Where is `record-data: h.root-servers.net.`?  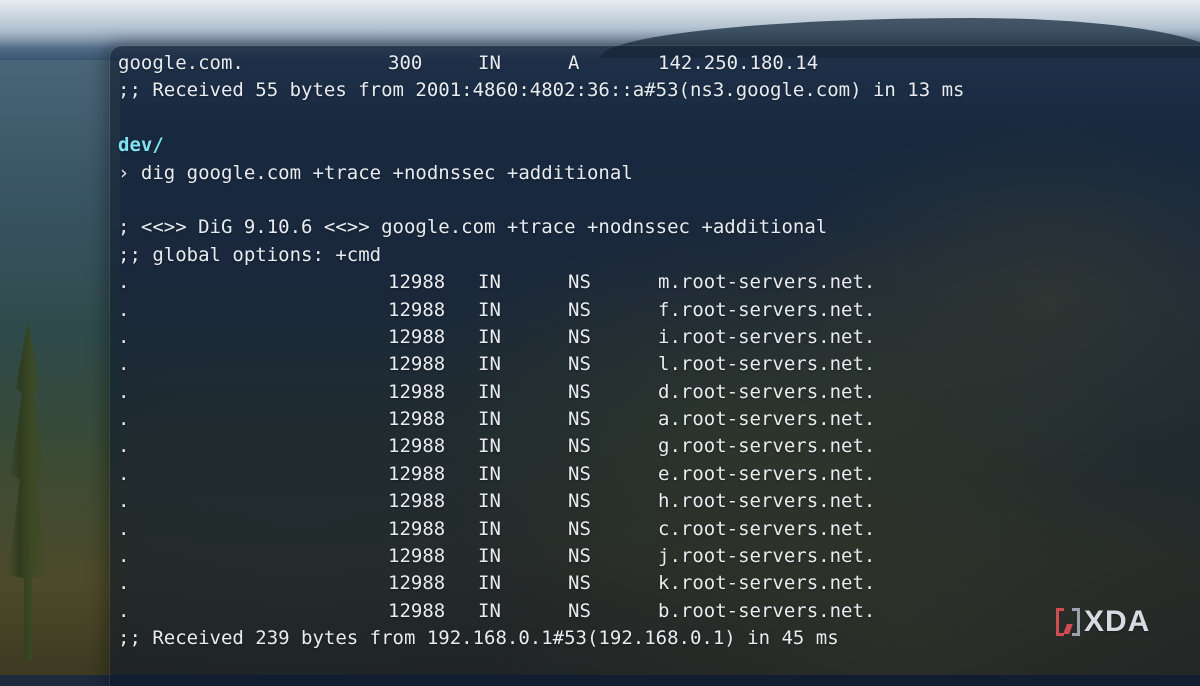 record-data: h.root-servers.net. is located at coordinates (767, 501).